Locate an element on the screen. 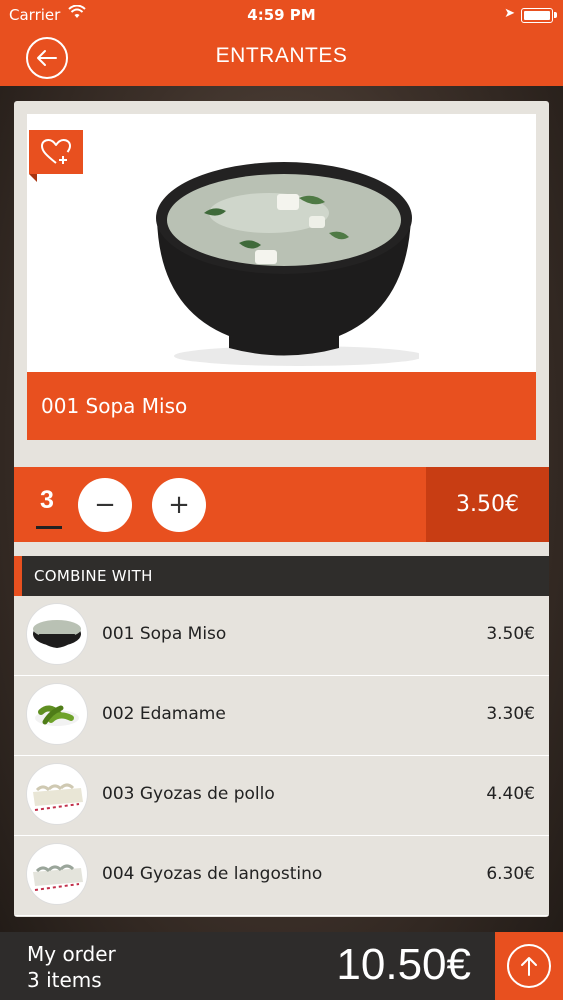 This screenshot has height=1000, width=563. add-favorite-button is located at coordinates (56, 156).